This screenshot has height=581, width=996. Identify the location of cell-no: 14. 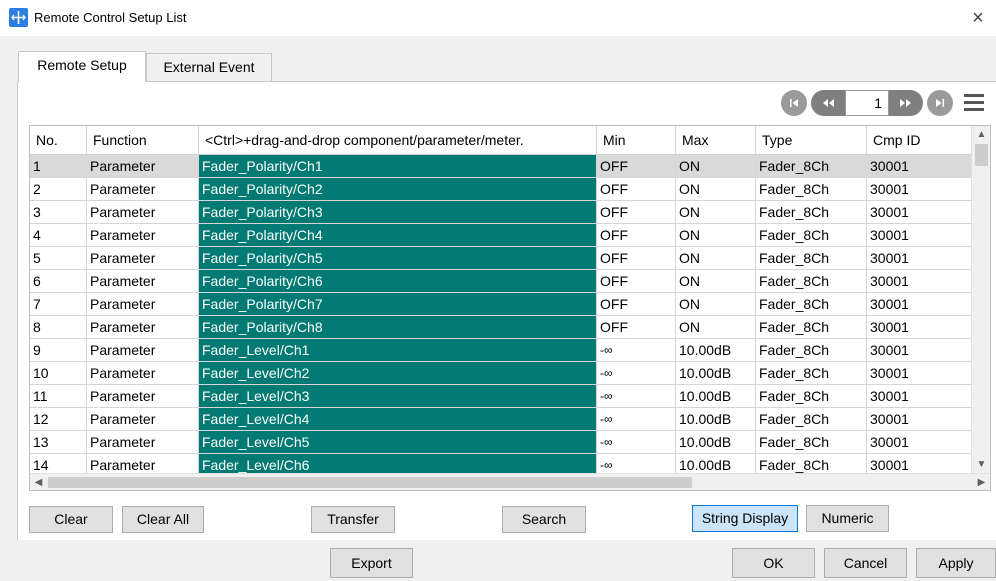
(58, 463).